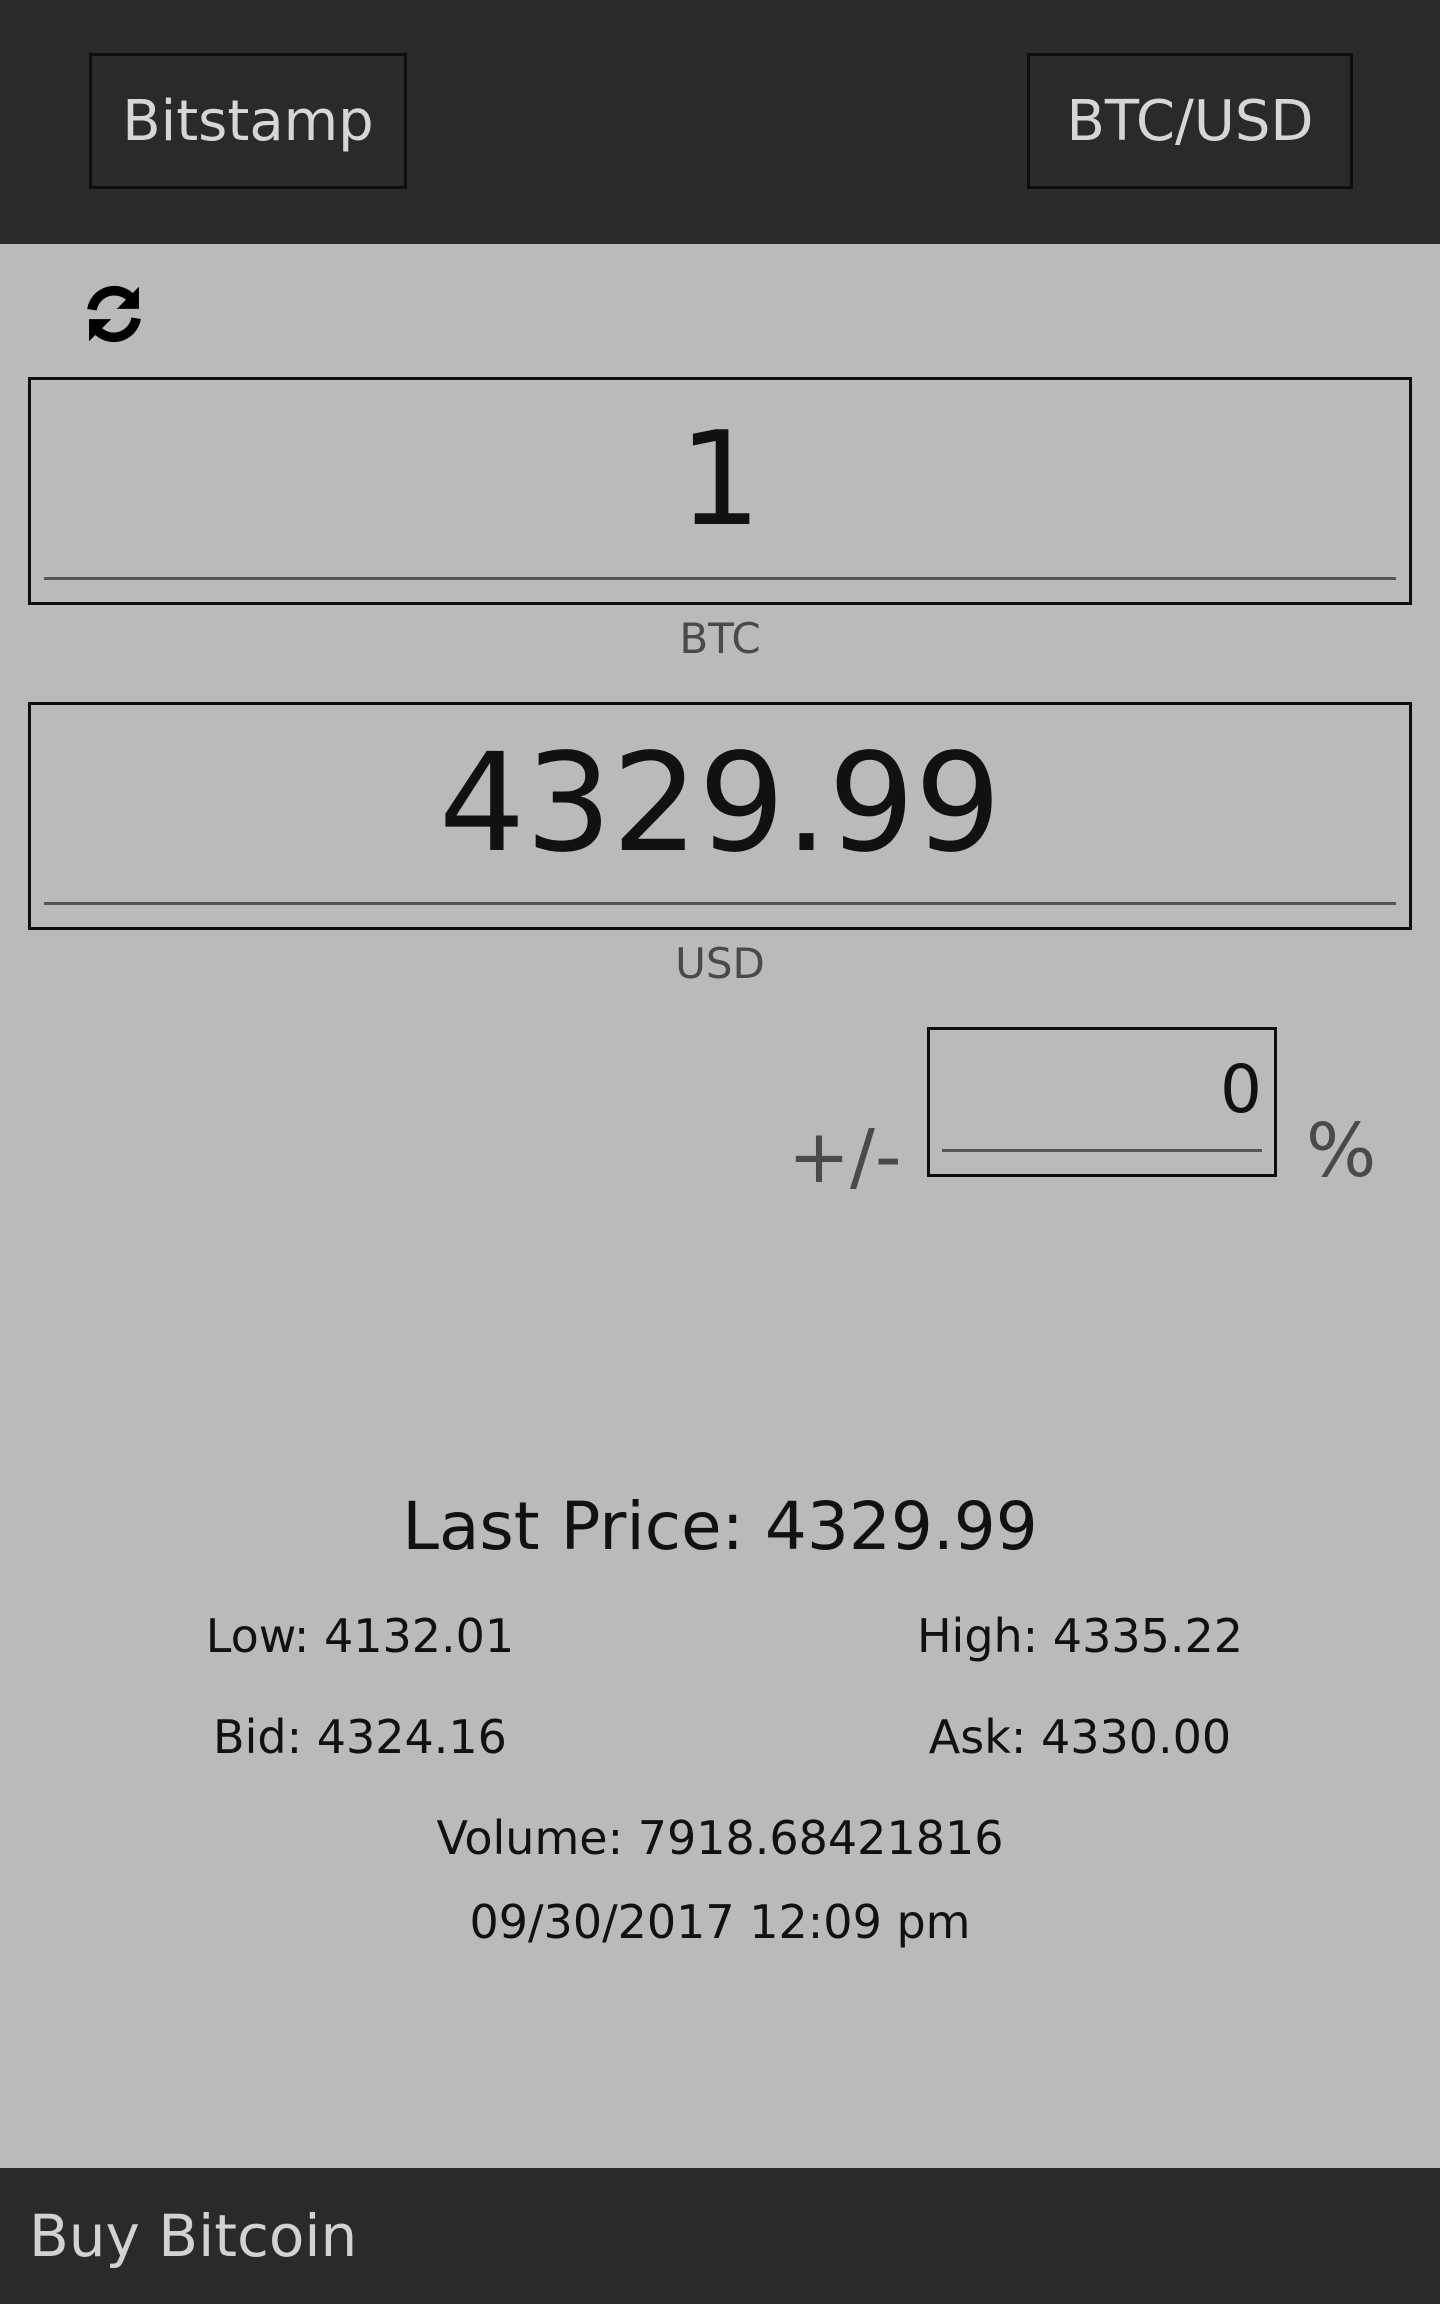  I want to click on exchange-selector-button: Bitstamp, so click(248, 121).